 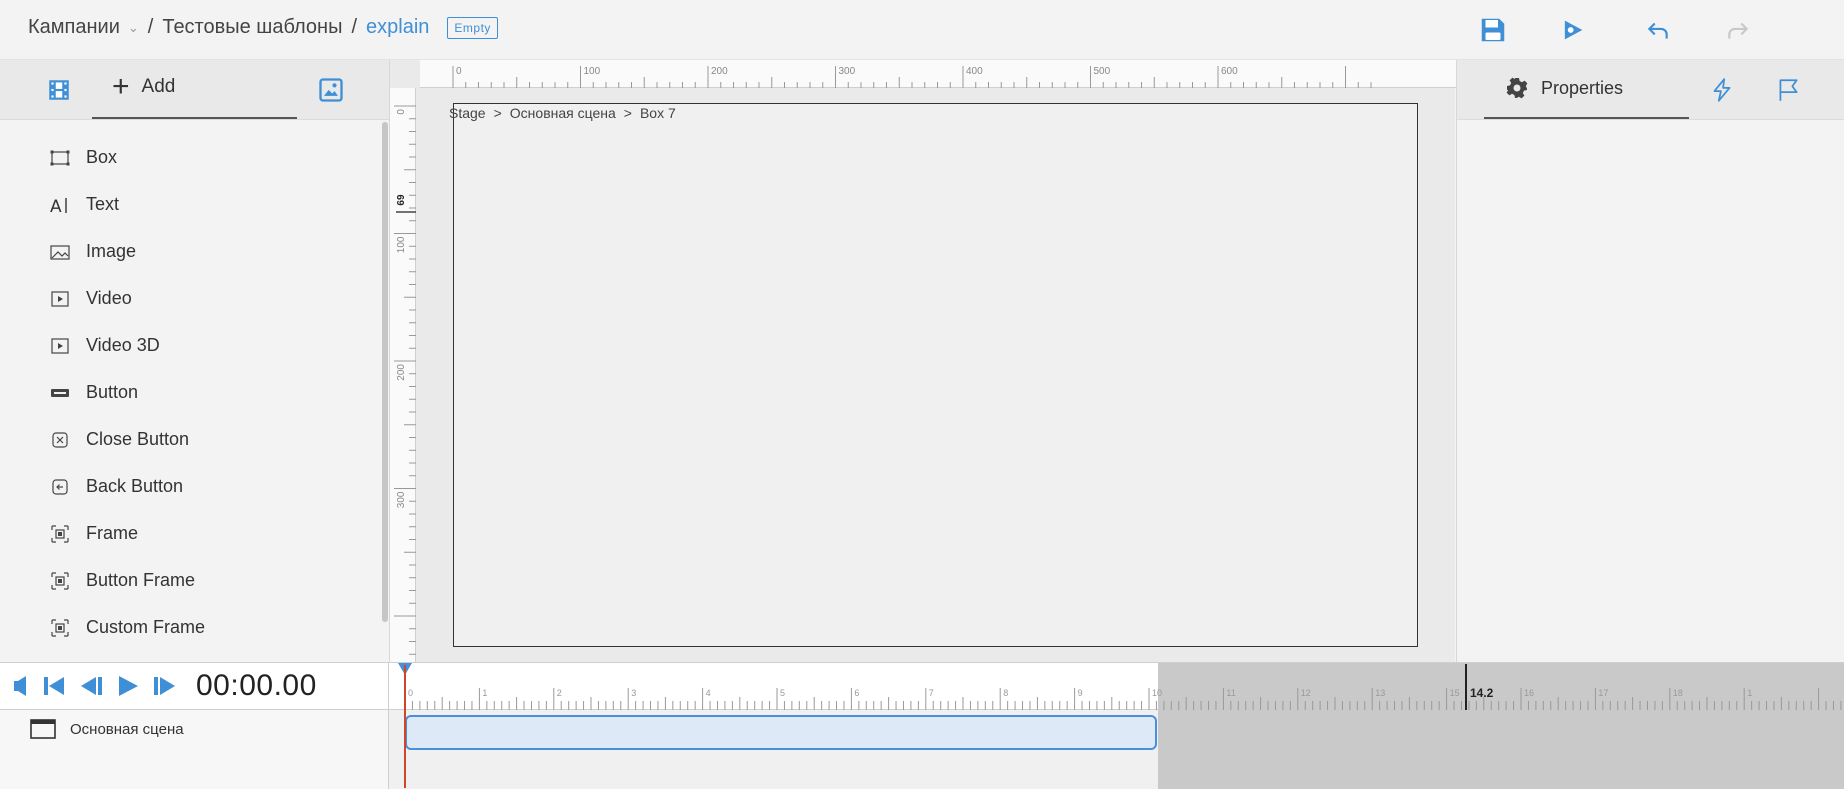 I want to click on timeline-ruler-label: 0, so click(x=410, y=693).